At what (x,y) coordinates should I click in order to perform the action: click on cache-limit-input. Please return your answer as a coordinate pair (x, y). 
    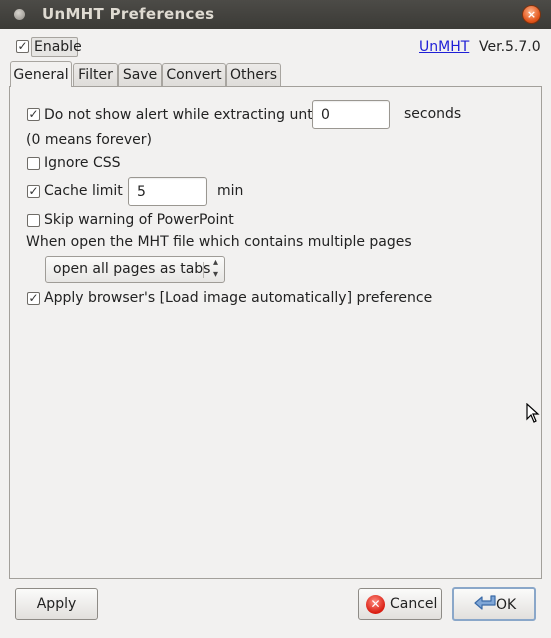
    Looking at the image, I should click on (167, 191).